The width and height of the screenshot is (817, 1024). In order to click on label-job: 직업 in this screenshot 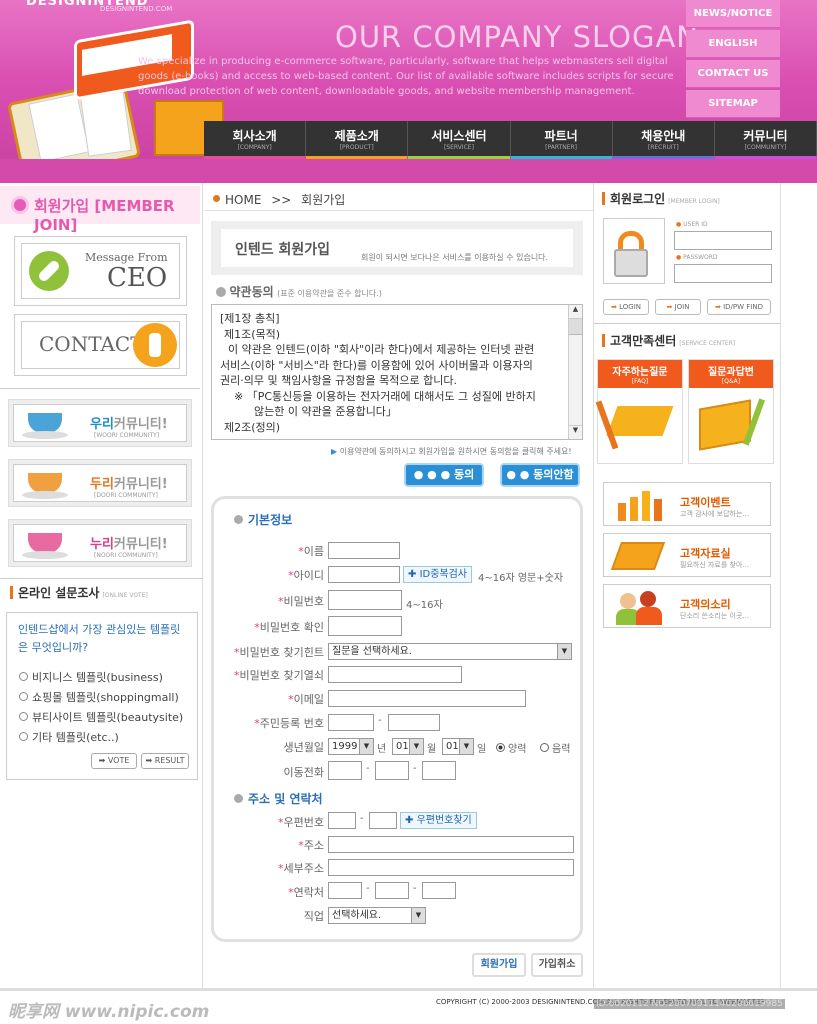, I will do `click(313, 916)`.